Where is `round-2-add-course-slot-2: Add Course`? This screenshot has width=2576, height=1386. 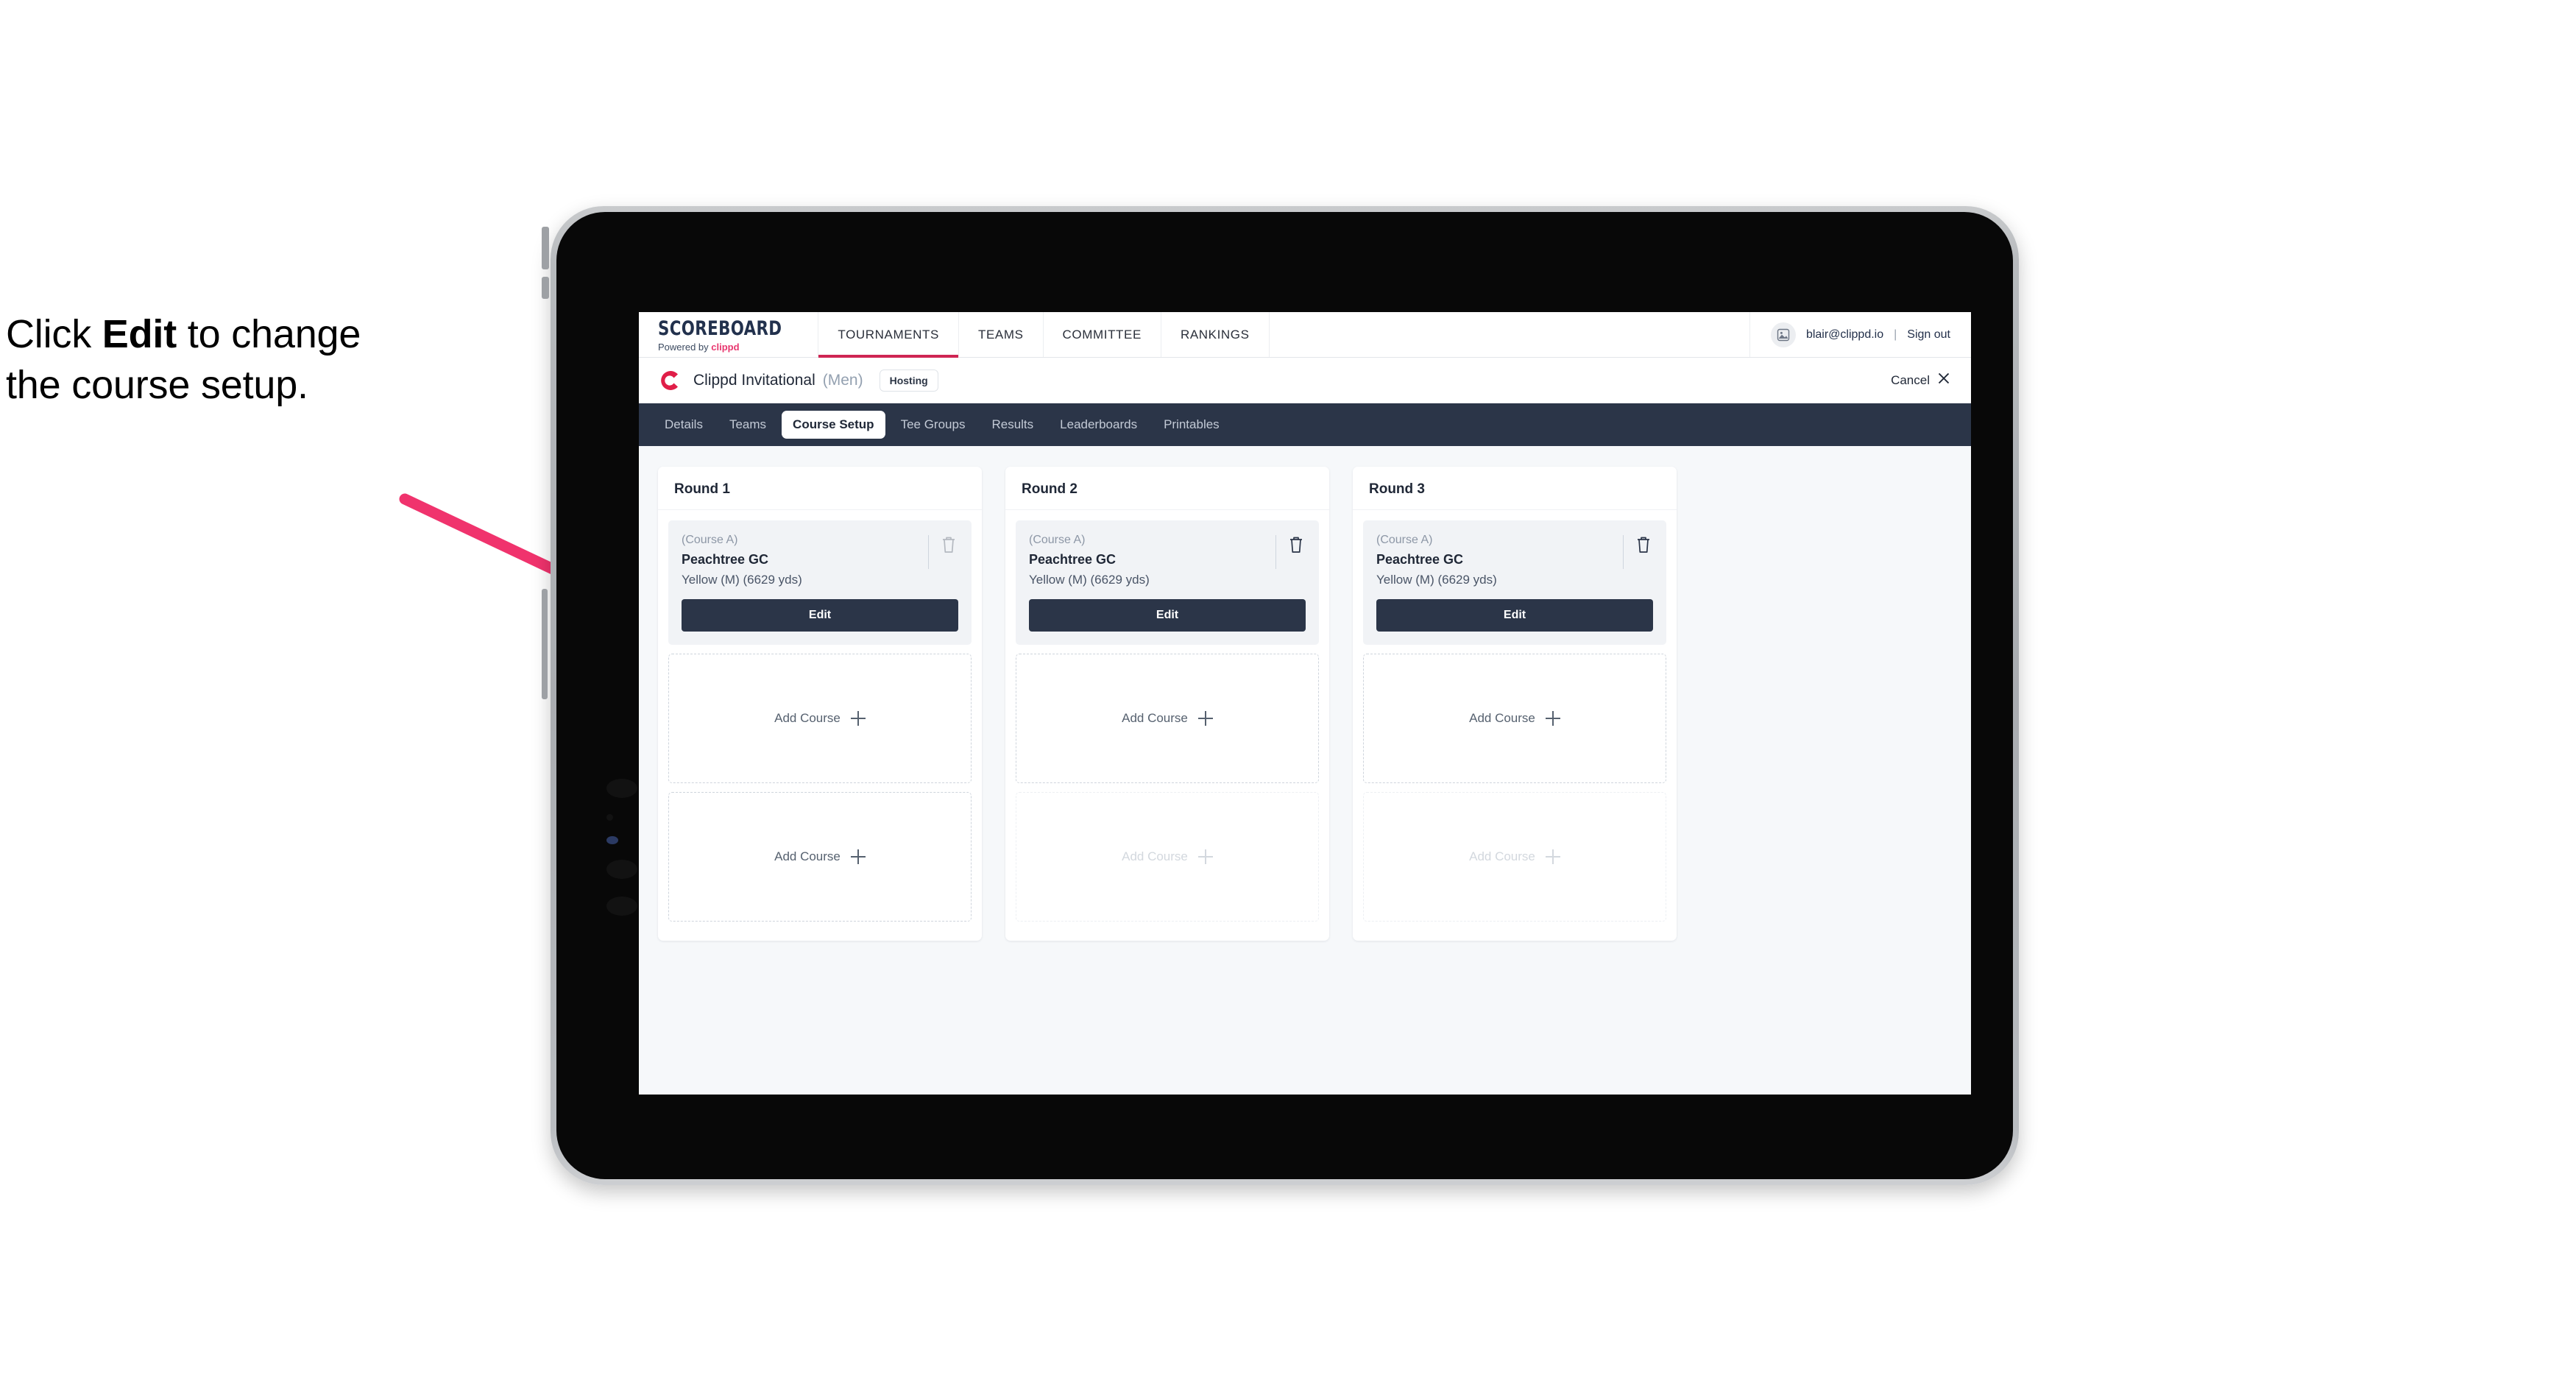
round-2-add-course-slot-2: Add Course is located at coordinates (1167, 857).